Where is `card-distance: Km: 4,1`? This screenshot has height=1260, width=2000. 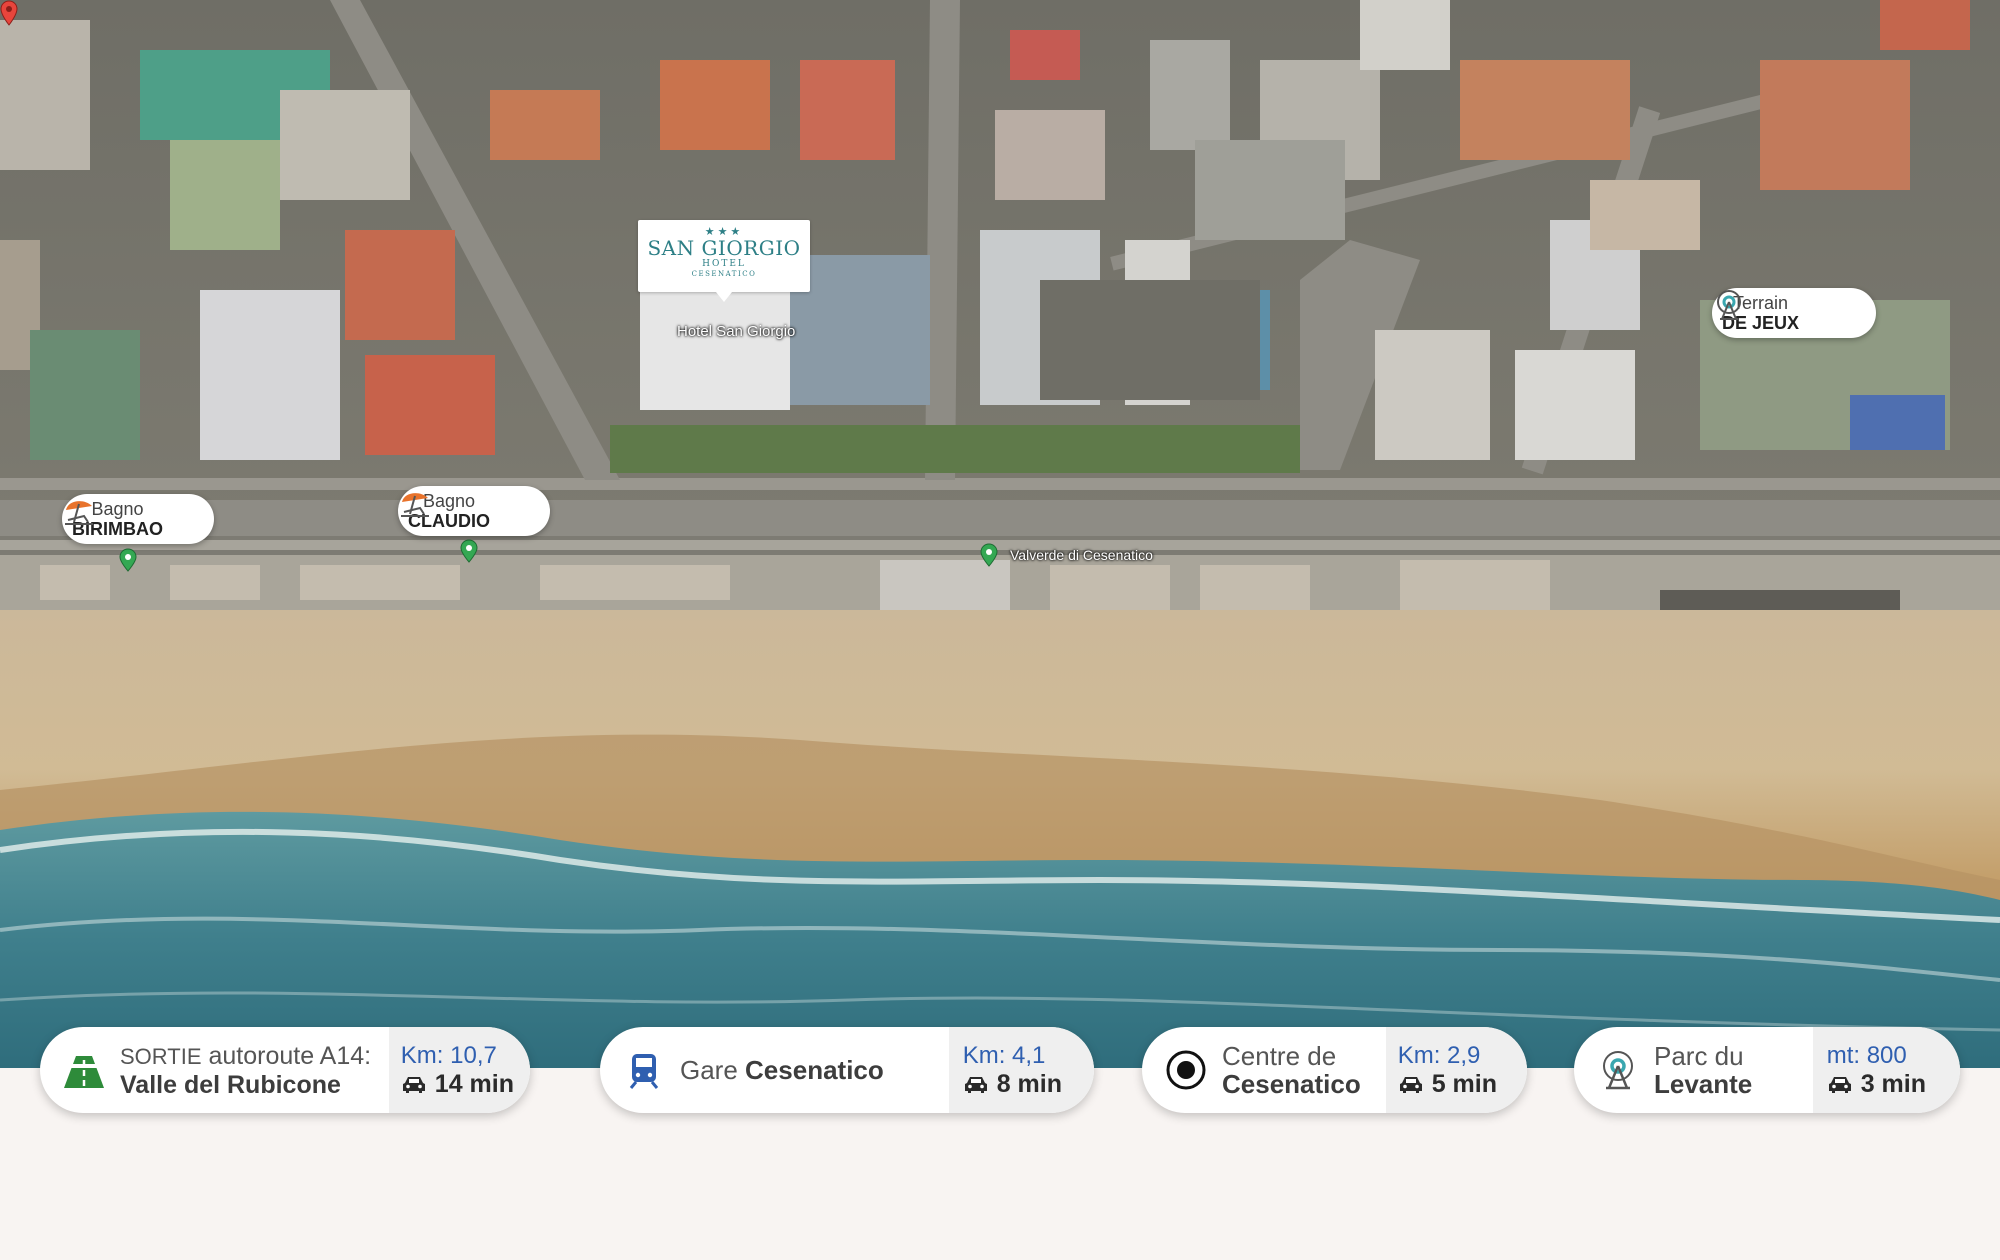 card-distance: Km: 4,1 is located at coordinates (1004, 1055).